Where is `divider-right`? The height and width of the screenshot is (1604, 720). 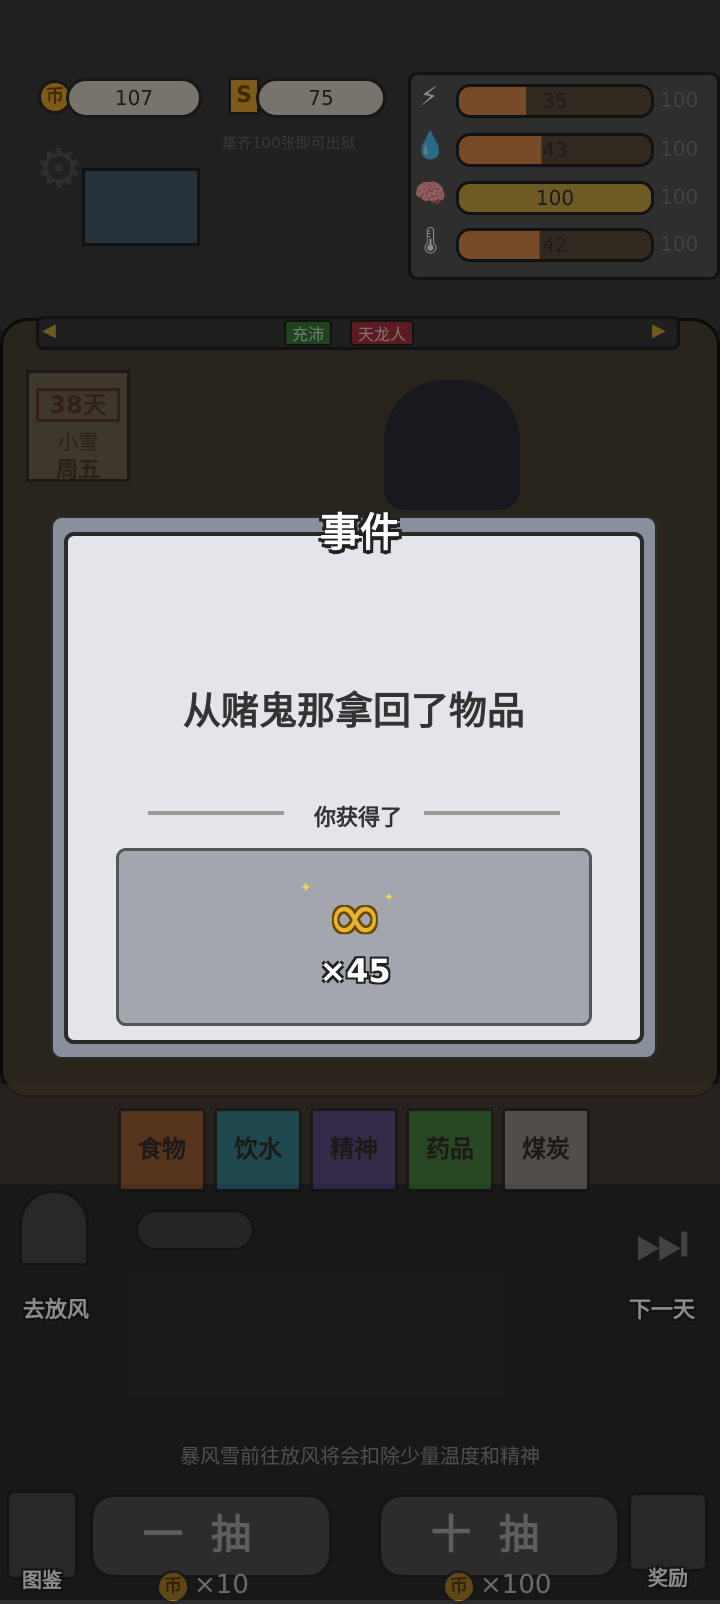
divider-right is located at coordinates (492, 813).